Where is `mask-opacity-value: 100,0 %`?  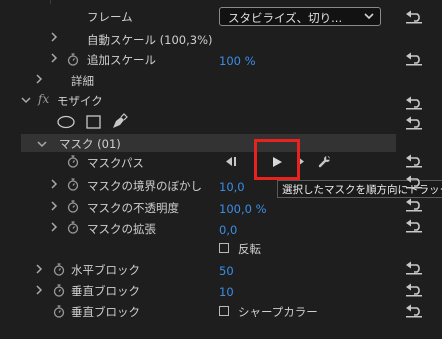 mask-opacity-value: 100,0 % is located at coordinates (243, 209).